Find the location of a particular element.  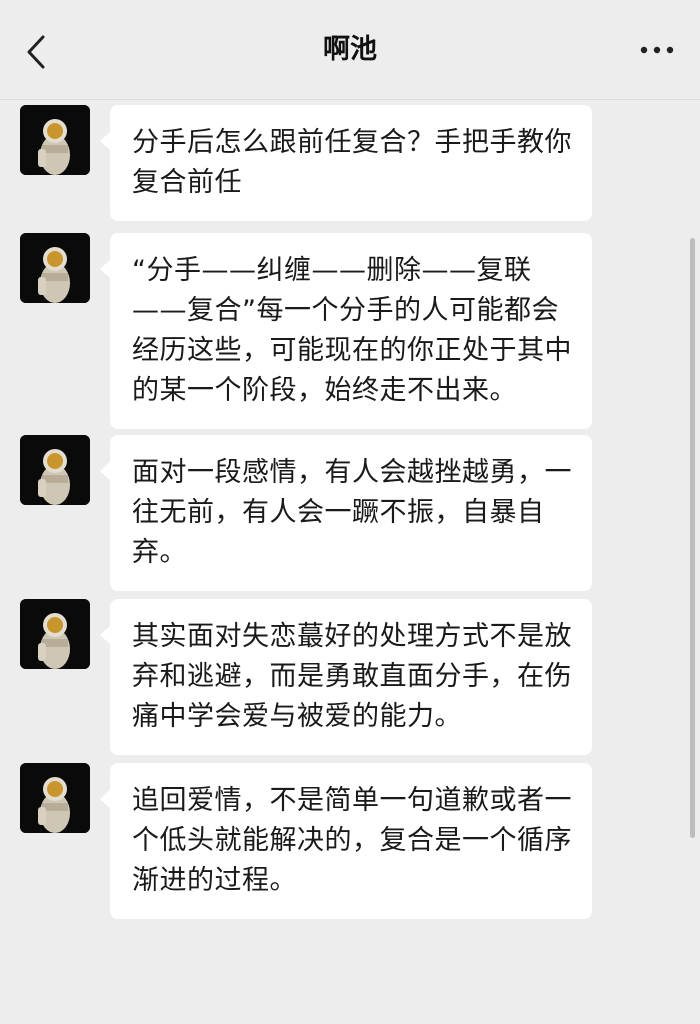

chat-title: 啊池 is located at coordinates (350, 49).